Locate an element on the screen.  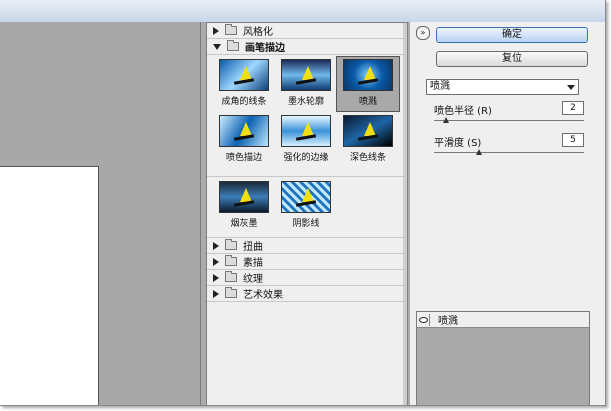
category-row-distort: 扭曲 is located at coordinates (307, 246).